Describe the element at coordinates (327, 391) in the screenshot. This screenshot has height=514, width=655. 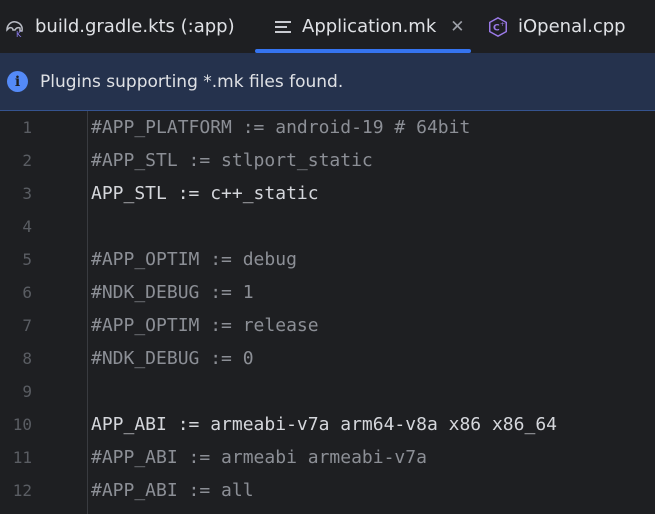
I see `code-line: 9` at that location.